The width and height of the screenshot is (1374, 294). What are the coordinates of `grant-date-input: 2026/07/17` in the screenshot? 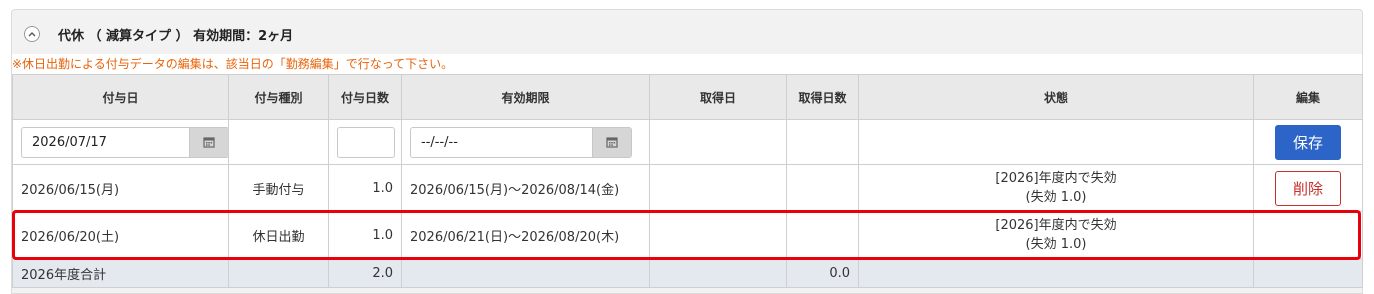 It's located at (105, 142).